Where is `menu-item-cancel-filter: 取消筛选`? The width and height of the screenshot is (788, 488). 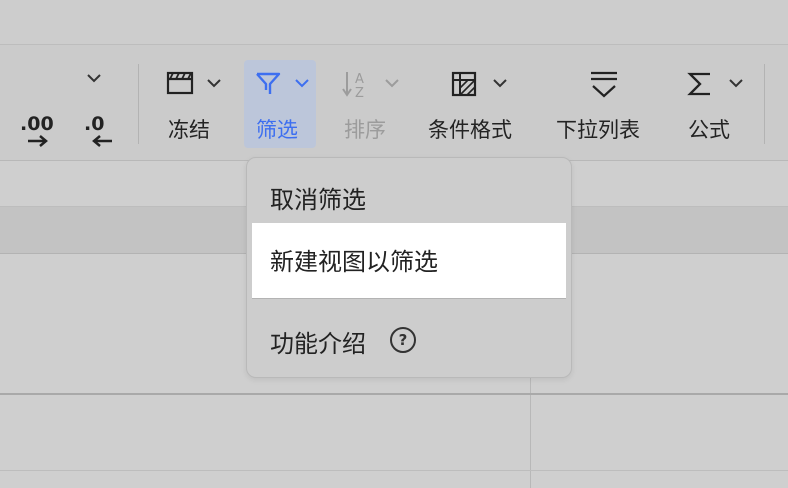 menu-item-cancel-filter: 取消筛选 is located at coordinates (409, 196).